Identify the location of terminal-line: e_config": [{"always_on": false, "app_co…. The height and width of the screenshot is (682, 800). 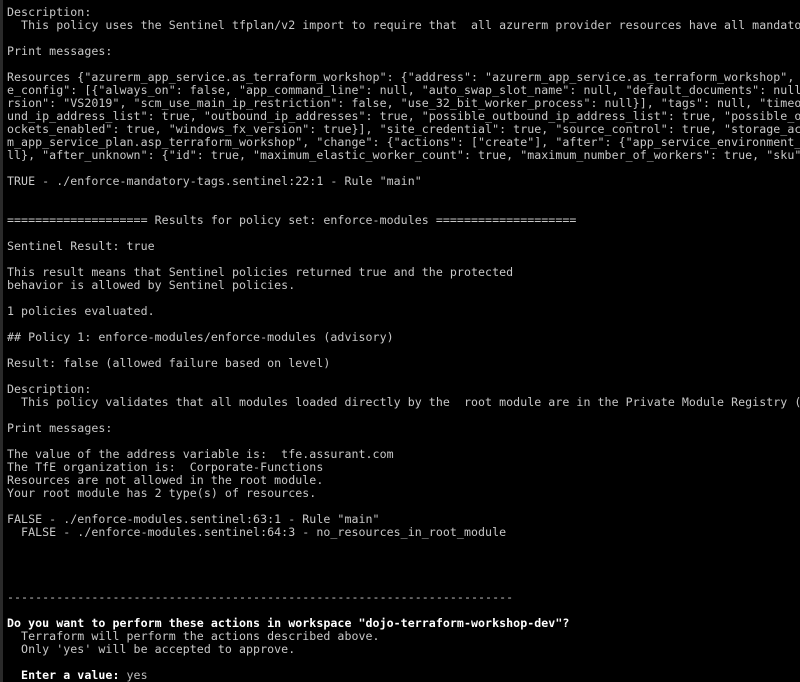
(403, 90).